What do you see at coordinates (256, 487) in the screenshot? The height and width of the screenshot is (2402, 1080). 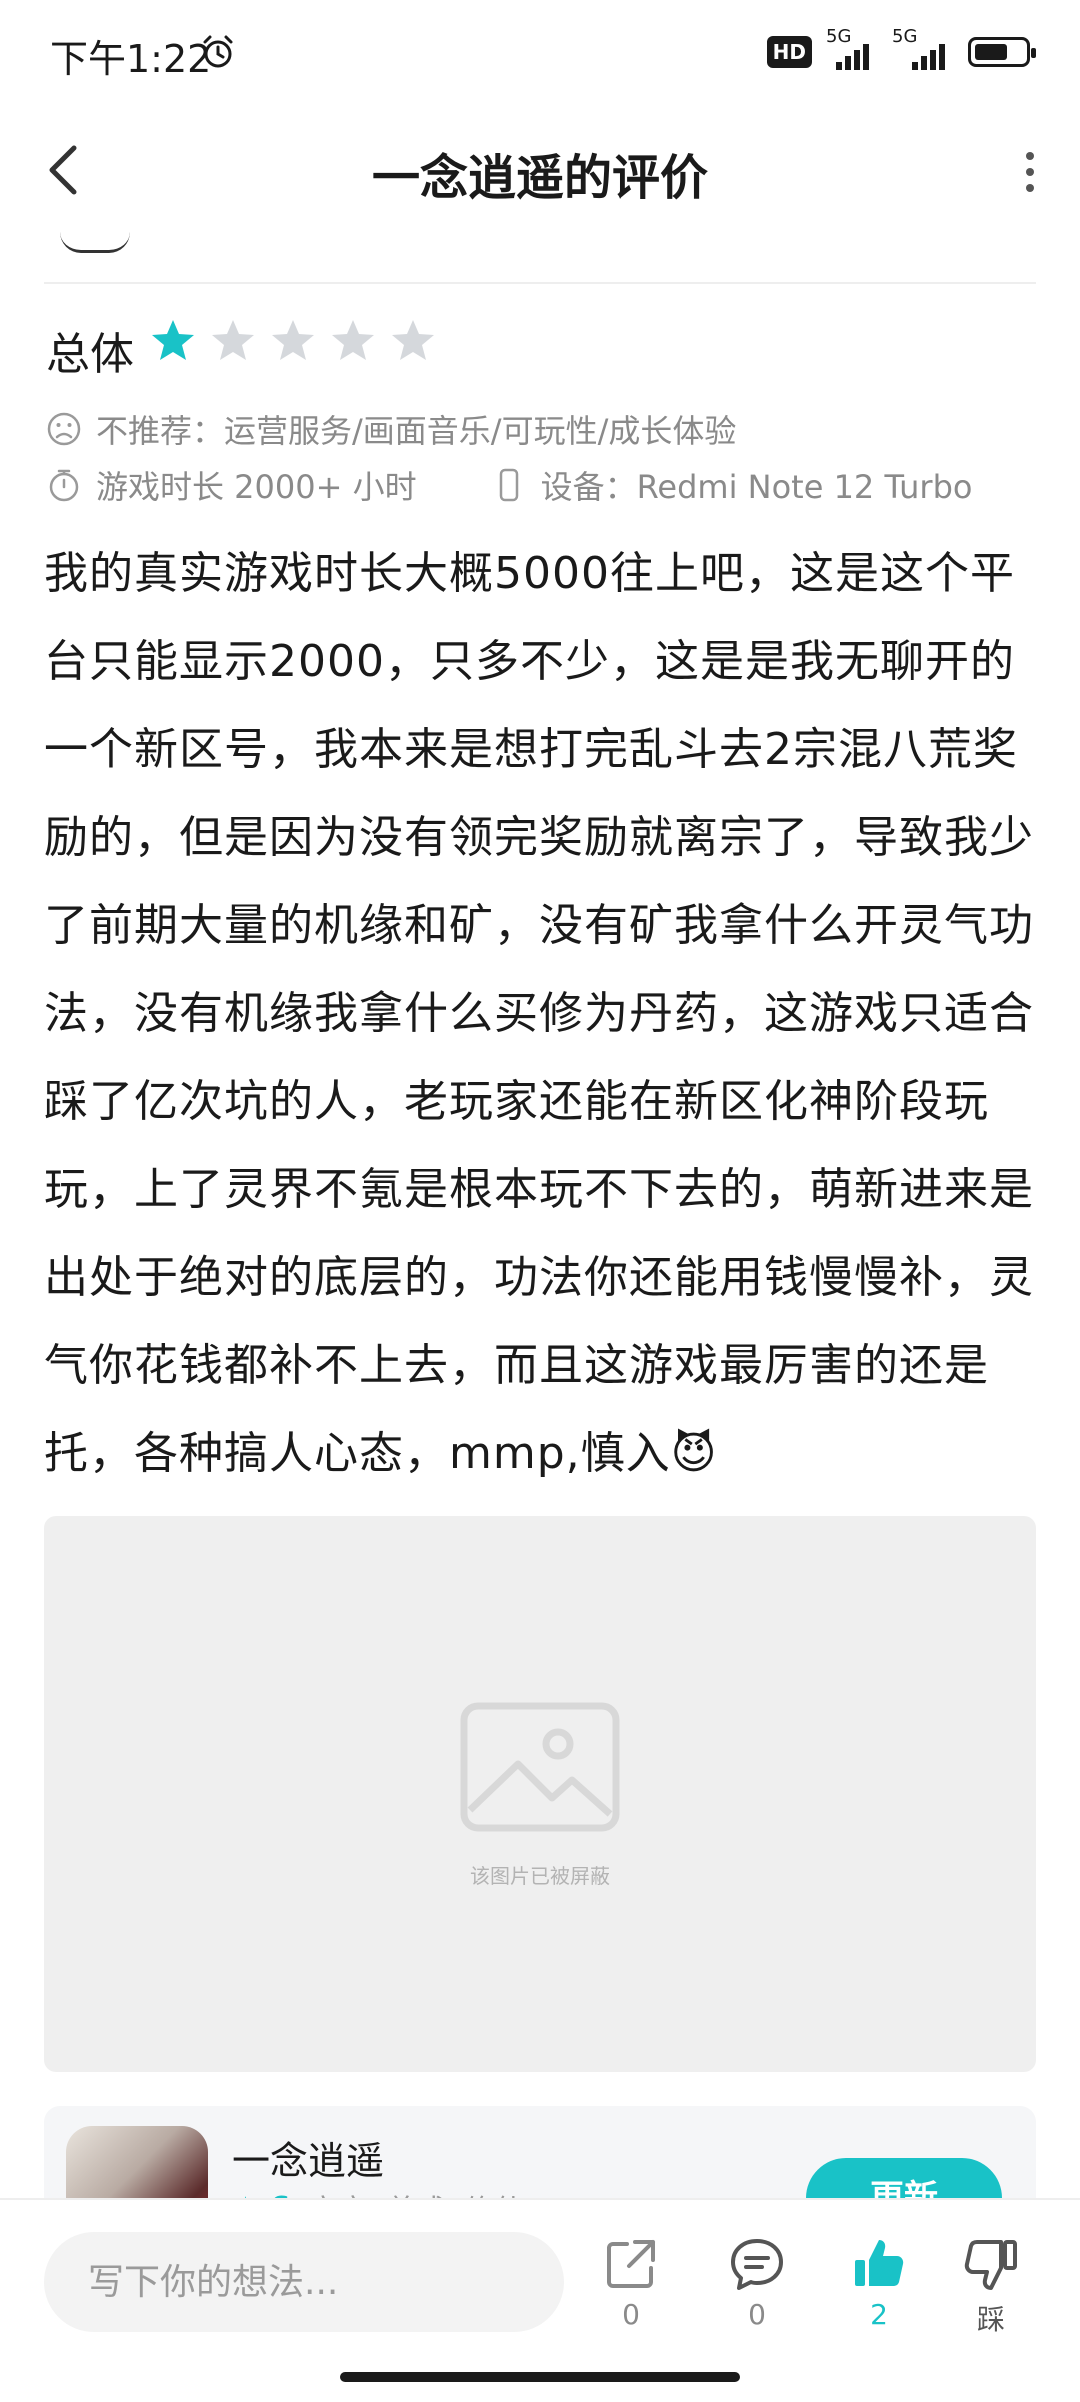 I see `play-time-text: 游戏时长 2000+ 小时` at bounding box center [256, 487].